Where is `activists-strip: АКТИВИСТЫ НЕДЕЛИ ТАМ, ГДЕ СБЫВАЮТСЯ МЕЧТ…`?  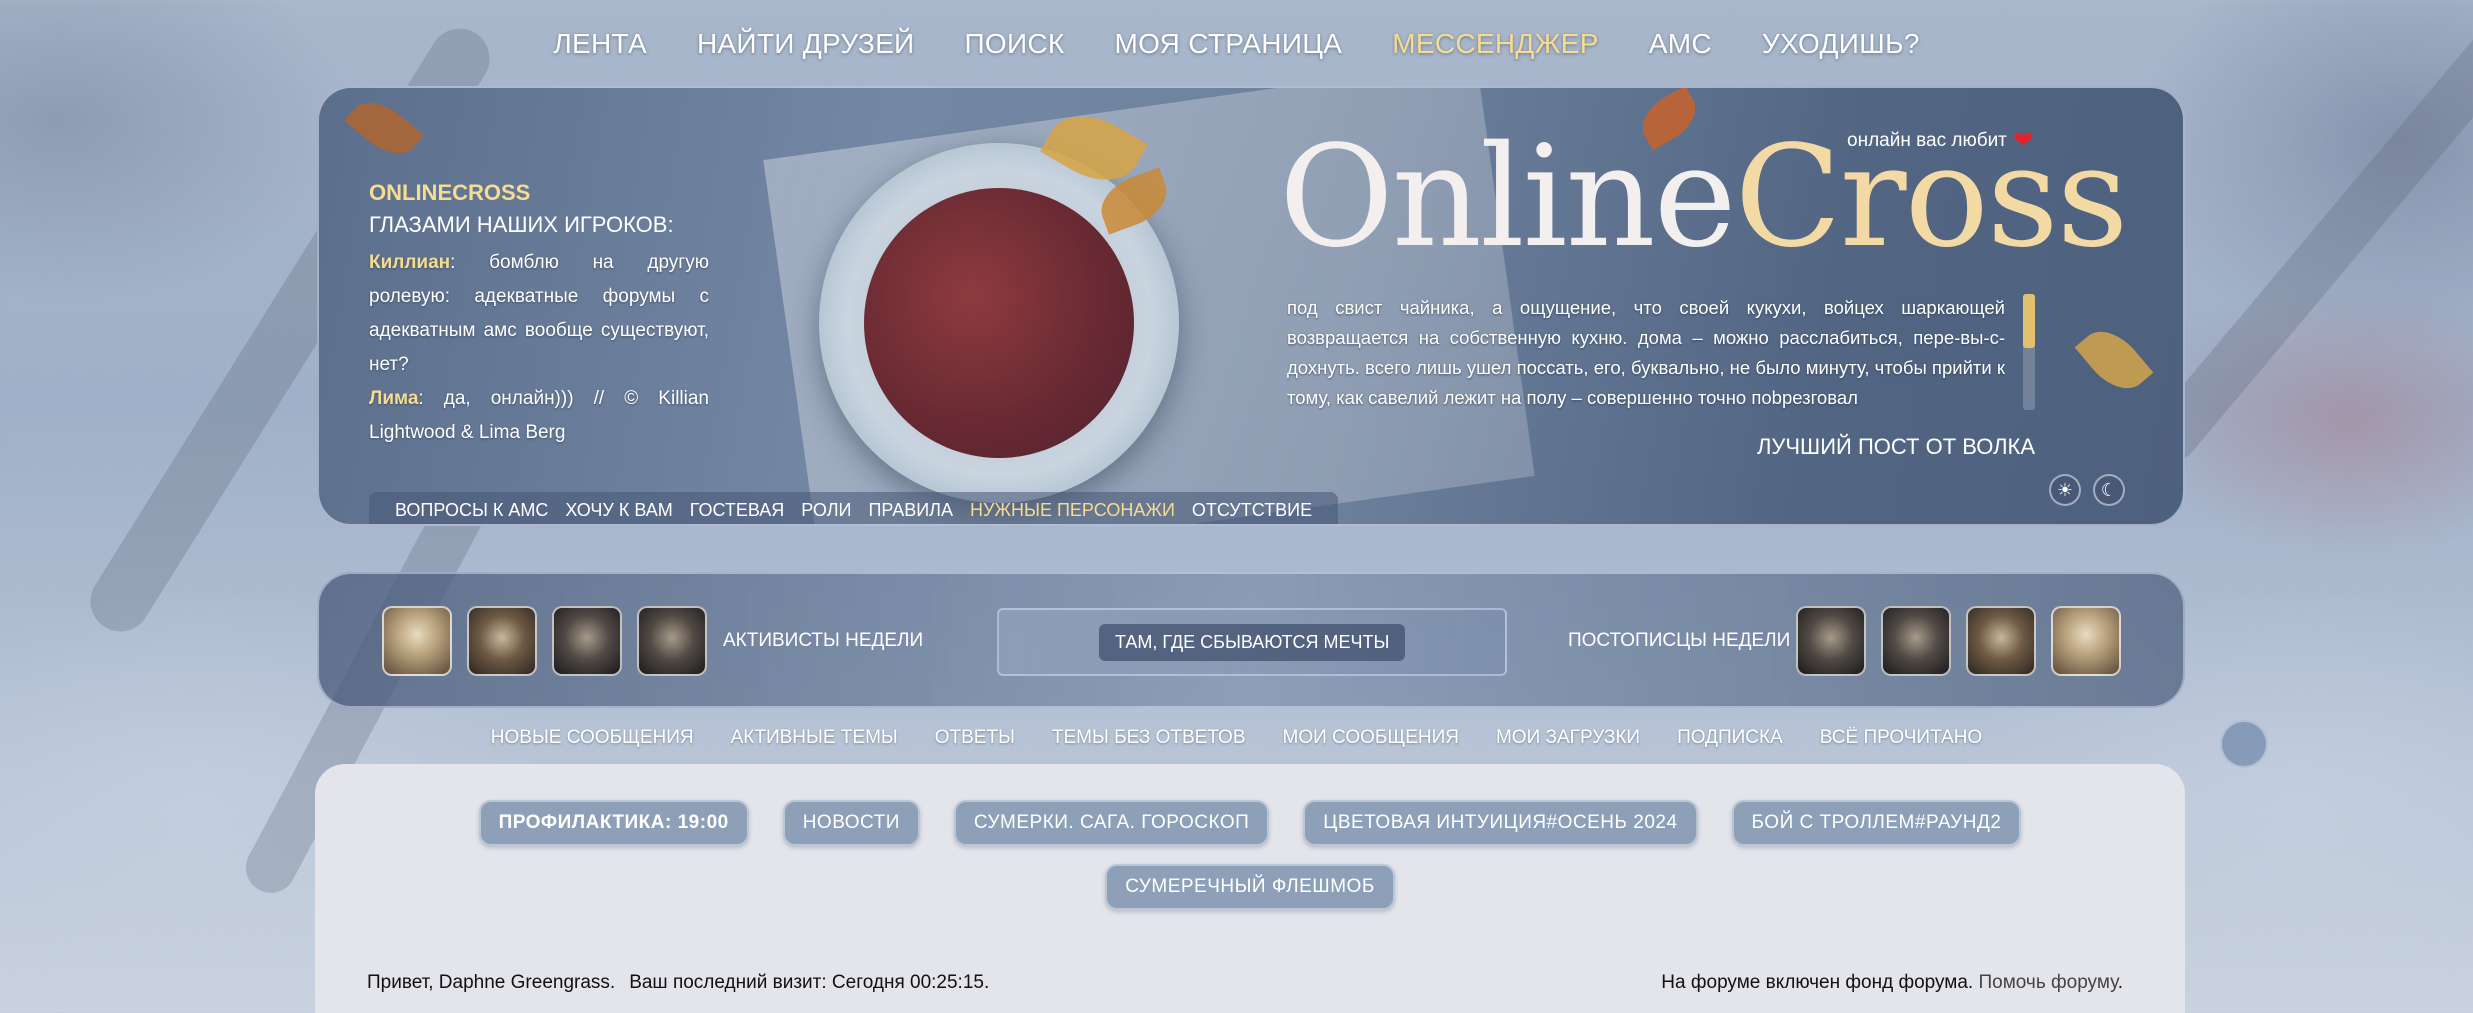
activists-strip: АКТИВИСТЫ НЕДЕЛИ ТАМ, ГДЕ СБЫВАЮТСЯ МЕЧТ… is located at coordinates (1251, 640).